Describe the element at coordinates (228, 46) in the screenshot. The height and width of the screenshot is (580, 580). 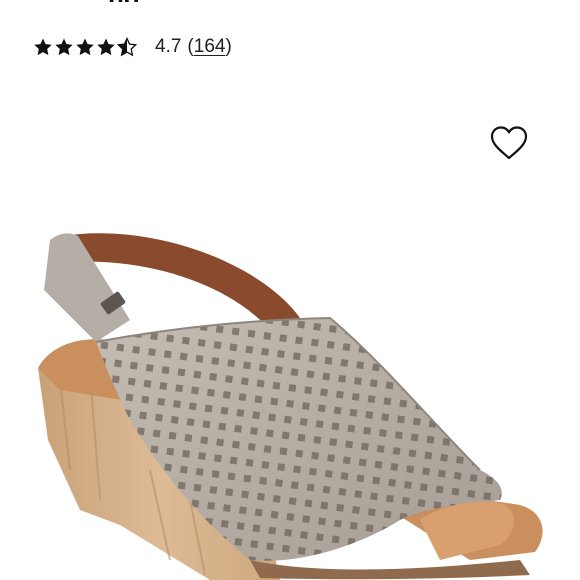
I see `review-count-close: )` at that location.